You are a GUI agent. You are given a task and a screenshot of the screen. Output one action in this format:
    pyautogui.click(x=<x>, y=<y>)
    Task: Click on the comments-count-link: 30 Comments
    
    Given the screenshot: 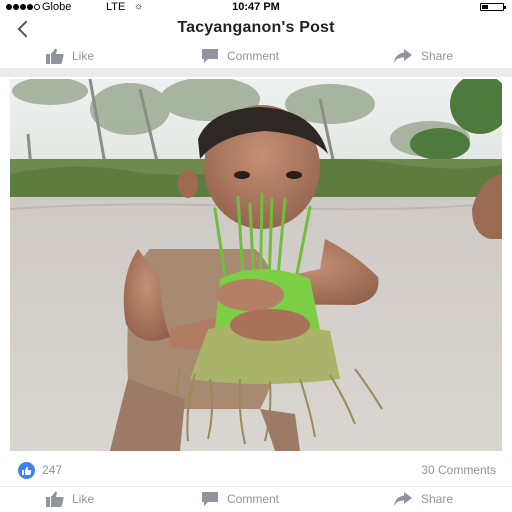 What is the action you would take?
    pyautogui.click(x=458, y=470)
    